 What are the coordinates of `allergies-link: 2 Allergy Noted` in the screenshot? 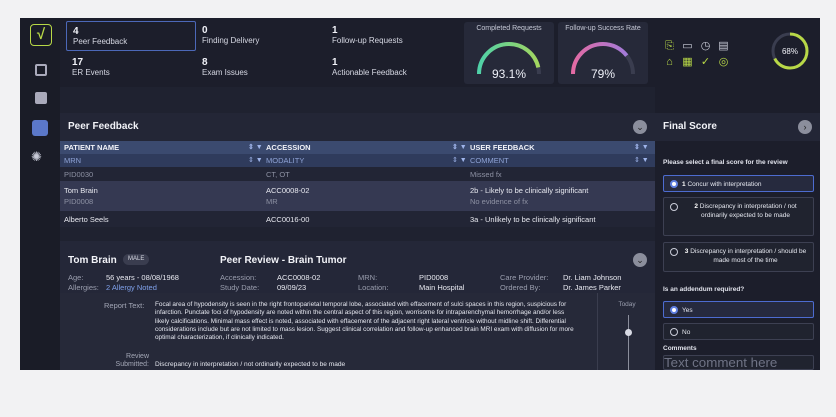 It's located at (131, 287).